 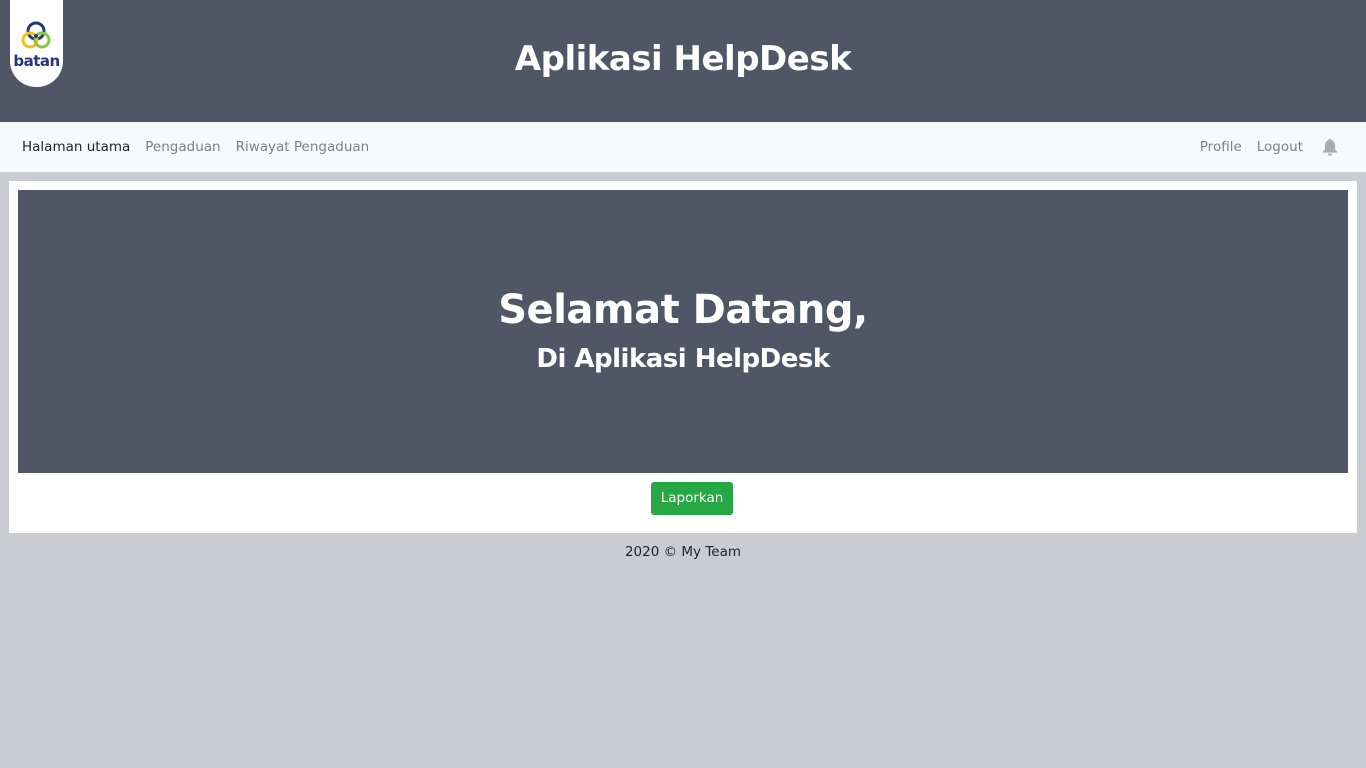 I want to click on app-title: Aplikasi HelpDesk, so click(x=683, y=59).